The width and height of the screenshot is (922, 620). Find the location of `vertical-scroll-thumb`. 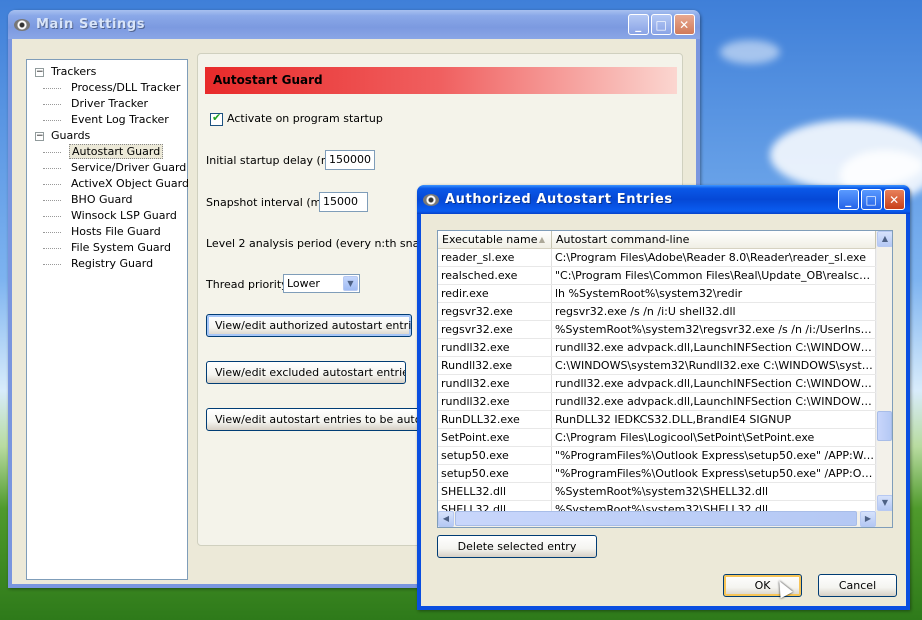

vertical-scroll-thumb is located at coordinates (884, 426).